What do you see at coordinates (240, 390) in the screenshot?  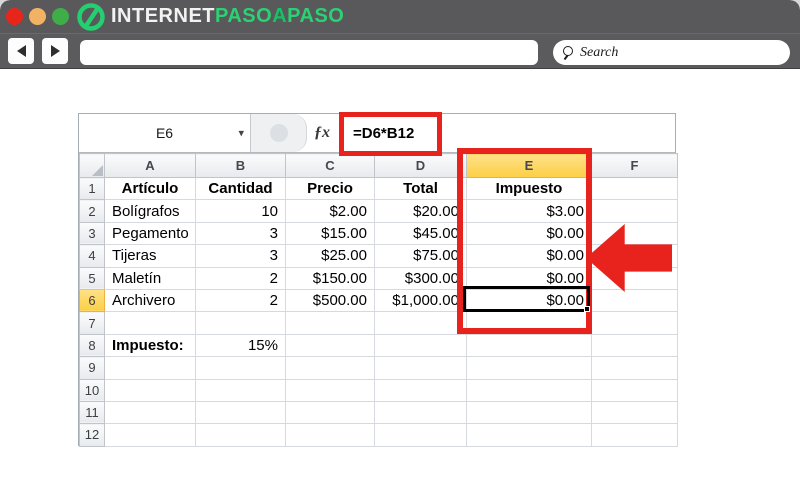 I see `cell-B10` at bounding box center [240, 390].